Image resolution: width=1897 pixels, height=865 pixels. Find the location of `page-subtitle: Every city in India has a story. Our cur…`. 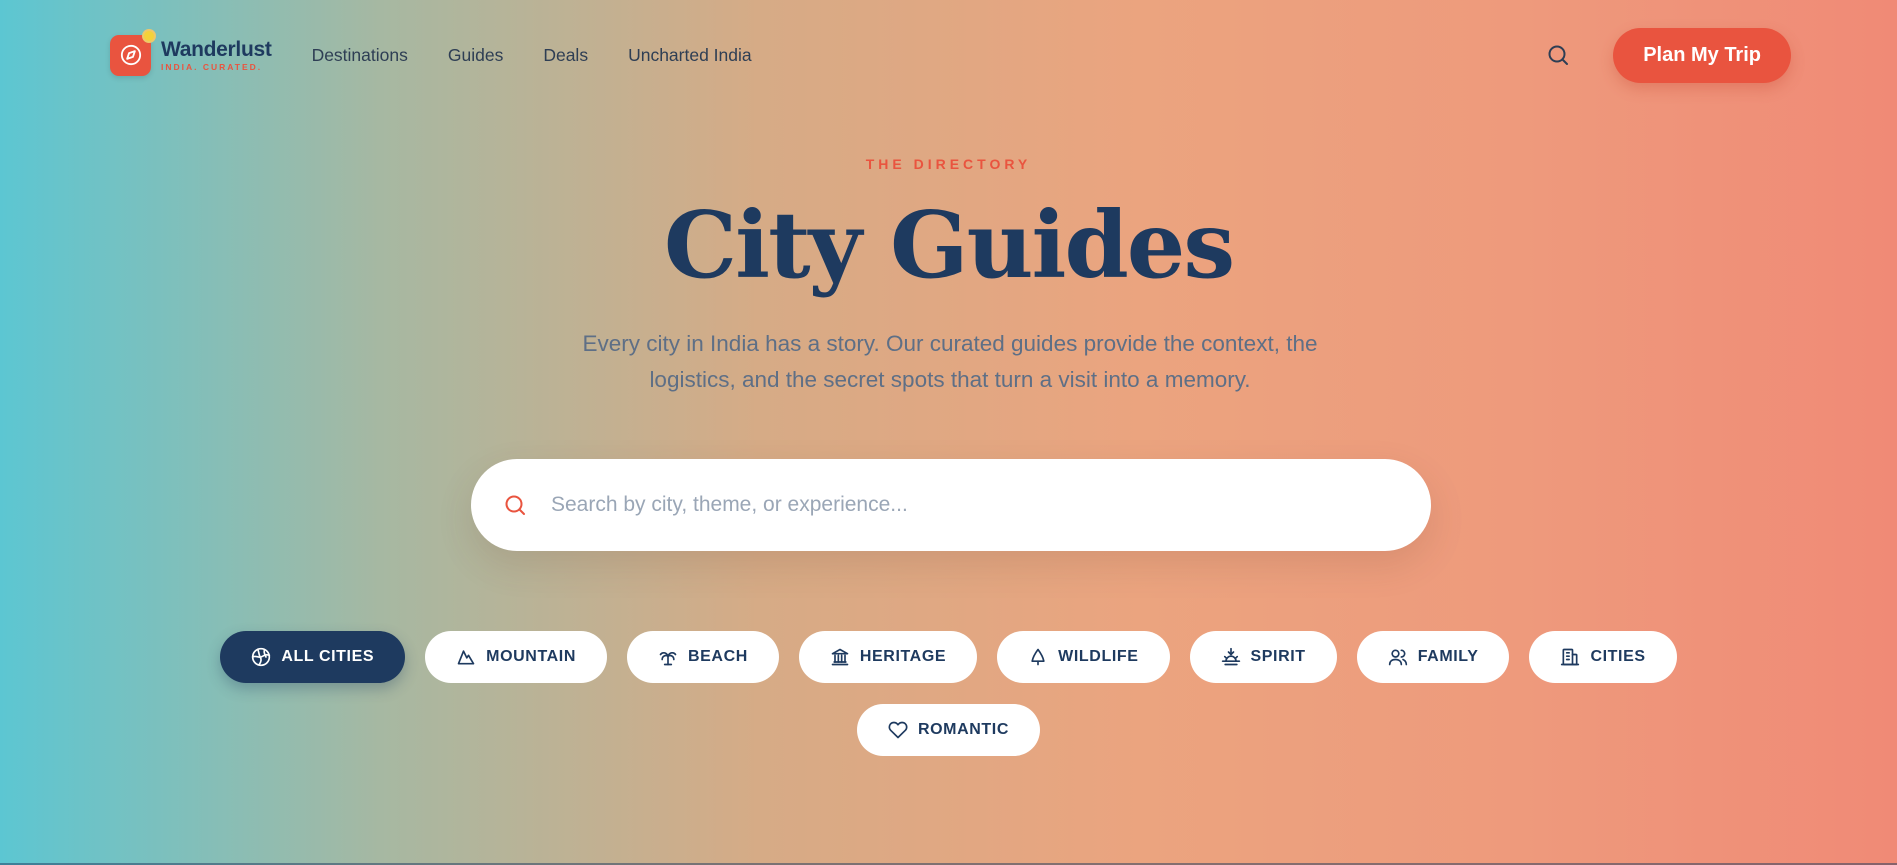

page-subtitle: Every city in India has a story. Our cur… is located at coordinates (950, 361).